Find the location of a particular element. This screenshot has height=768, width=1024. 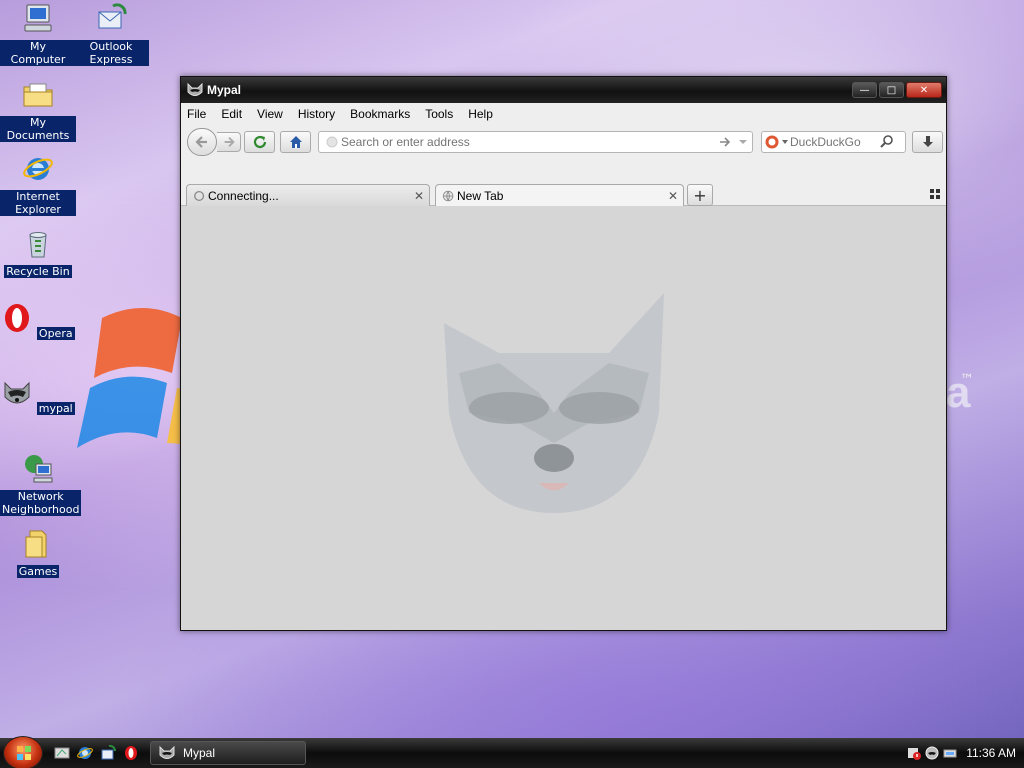

duckduckgo-icon is located at coordinates (776, 142).